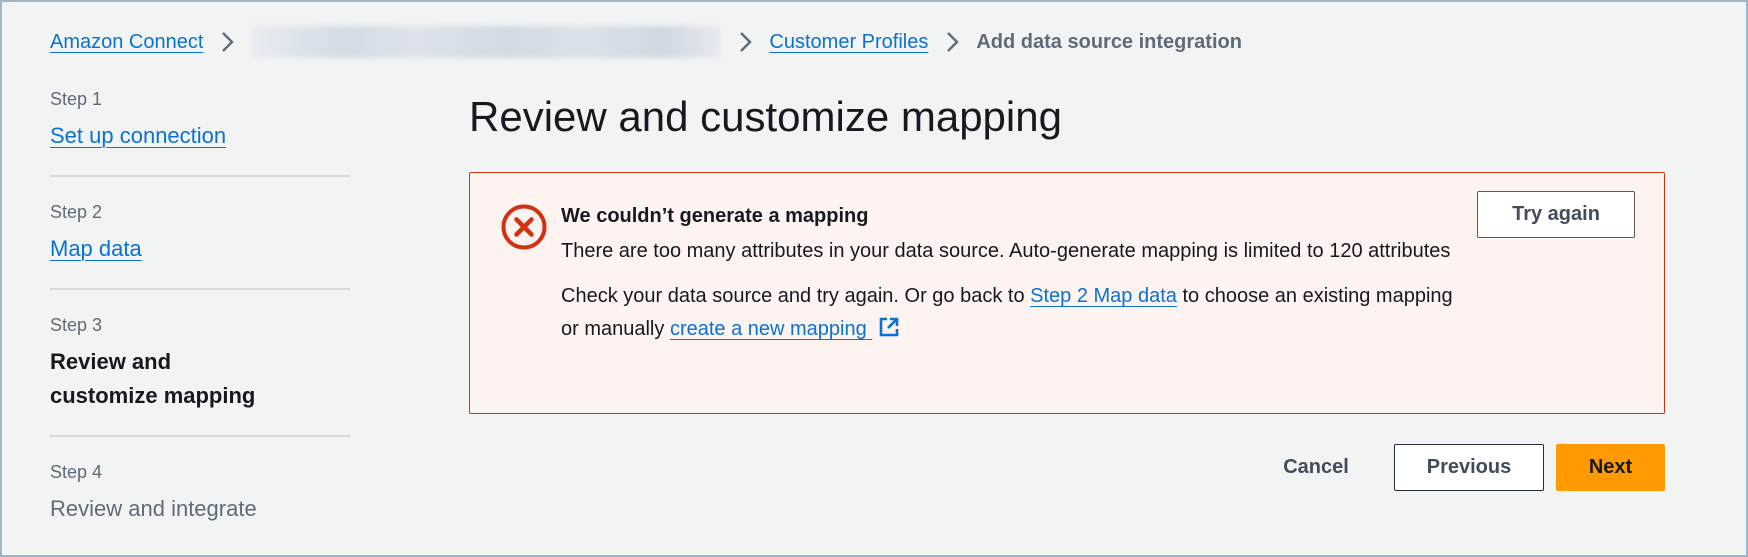 This screenshot has width=1748, height=557. What do you see at coordinates (524, 227) in the screenshot?
I see `error-circle-x-icon` at bounding box center [524, 227].